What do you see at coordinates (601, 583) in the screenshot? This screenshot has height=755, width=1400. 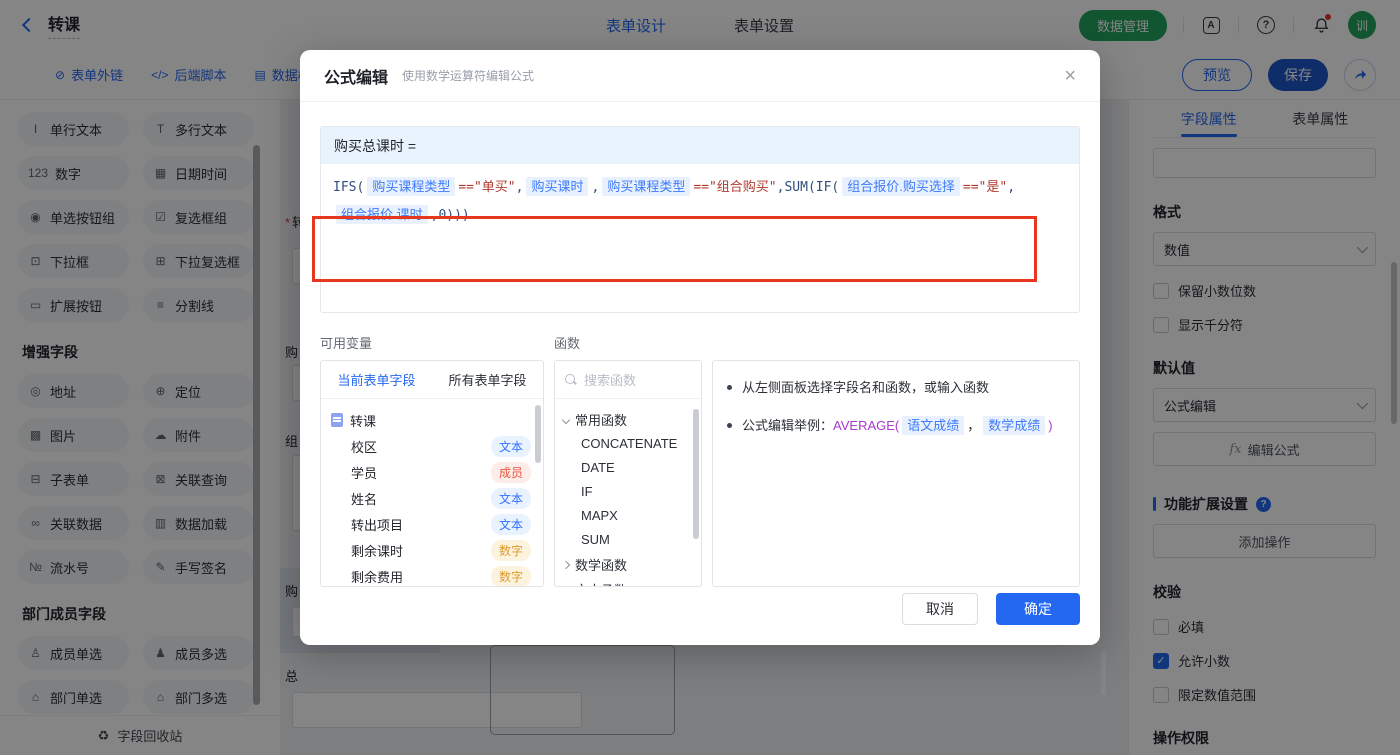 I see `function-group-label: 文本函数` at bounding box center [601, 583].